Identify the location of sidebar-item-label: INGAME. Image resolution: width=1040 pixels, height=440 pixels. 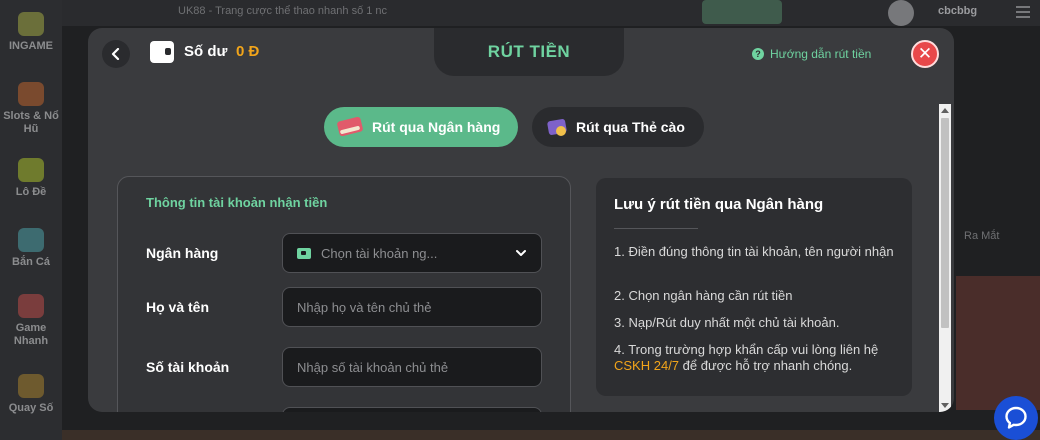
(31, 46).